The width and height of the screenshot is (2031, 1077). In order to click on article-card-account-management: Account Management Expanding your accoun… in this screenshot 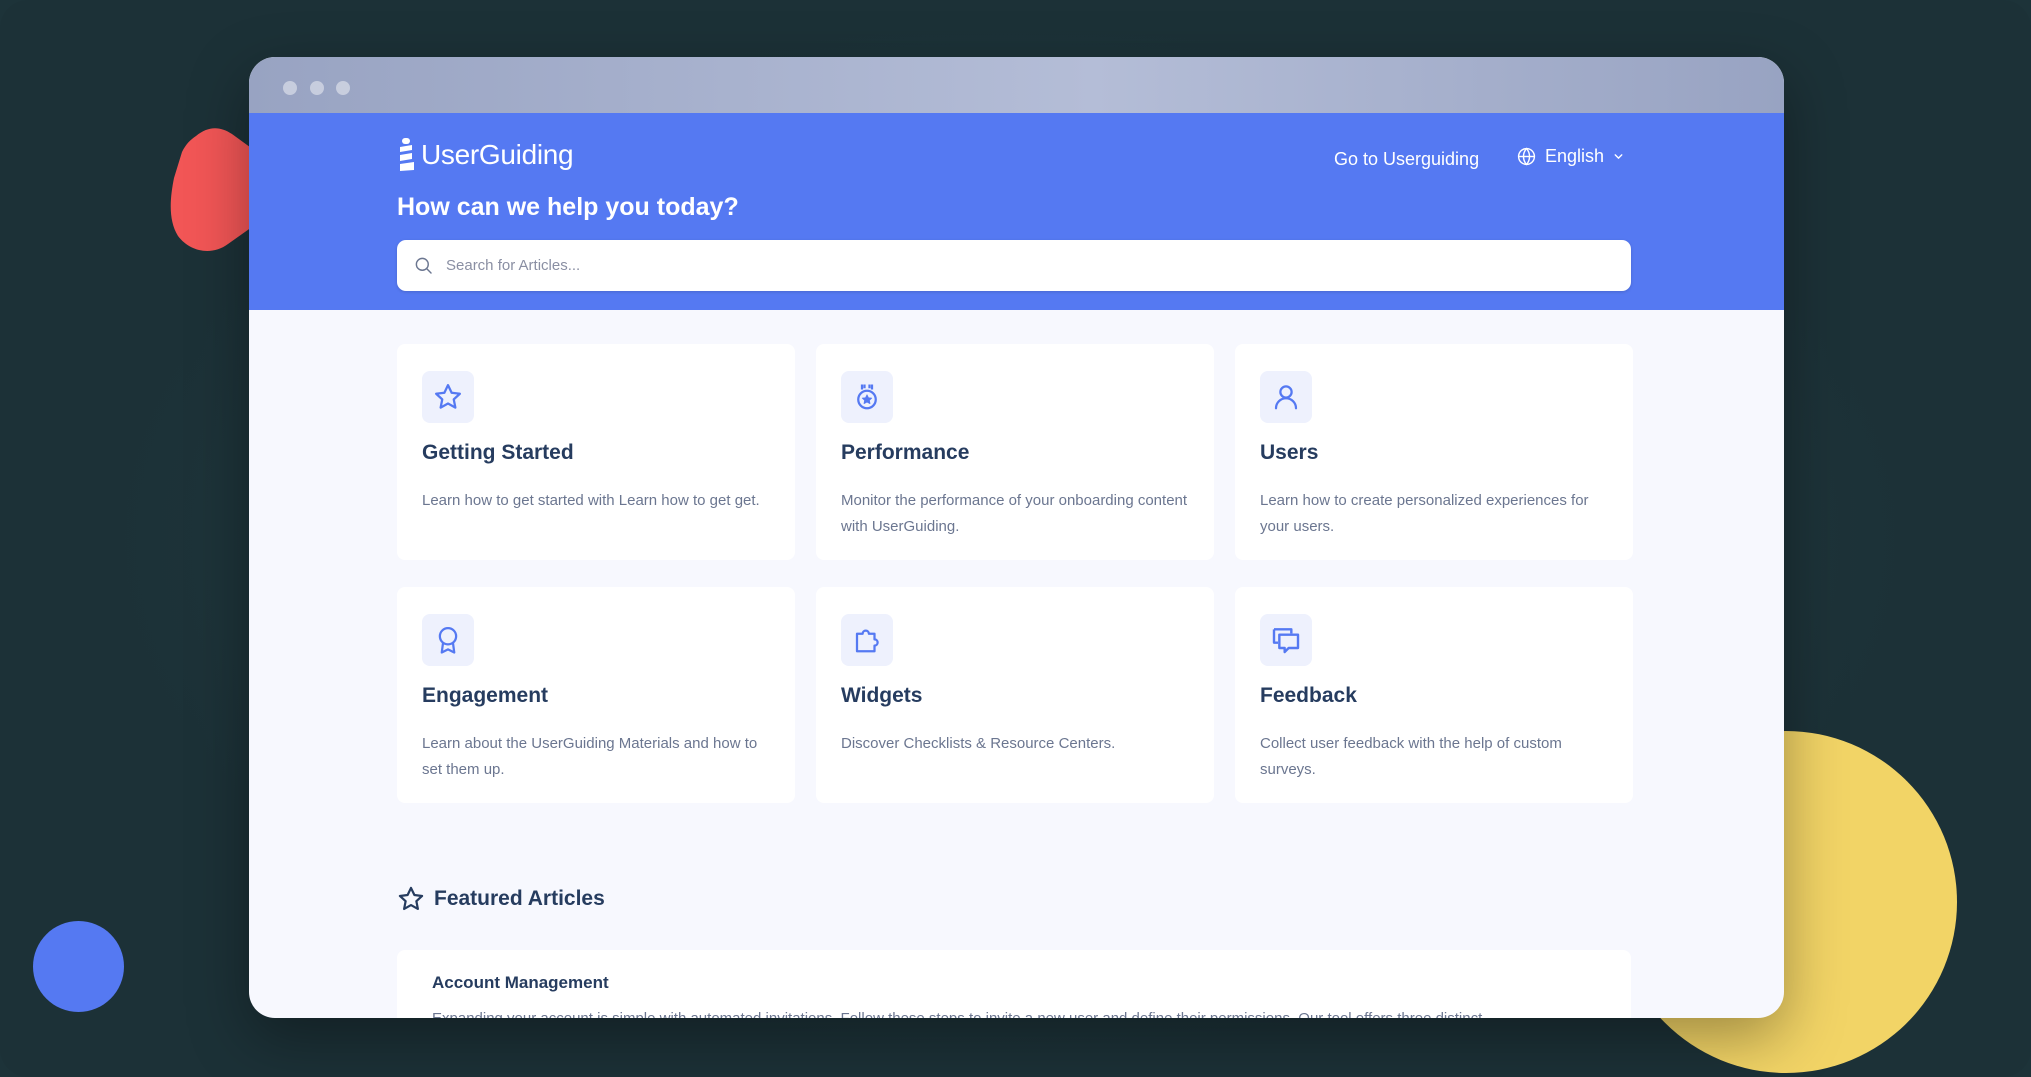, I will do `click(1014, 984)`.